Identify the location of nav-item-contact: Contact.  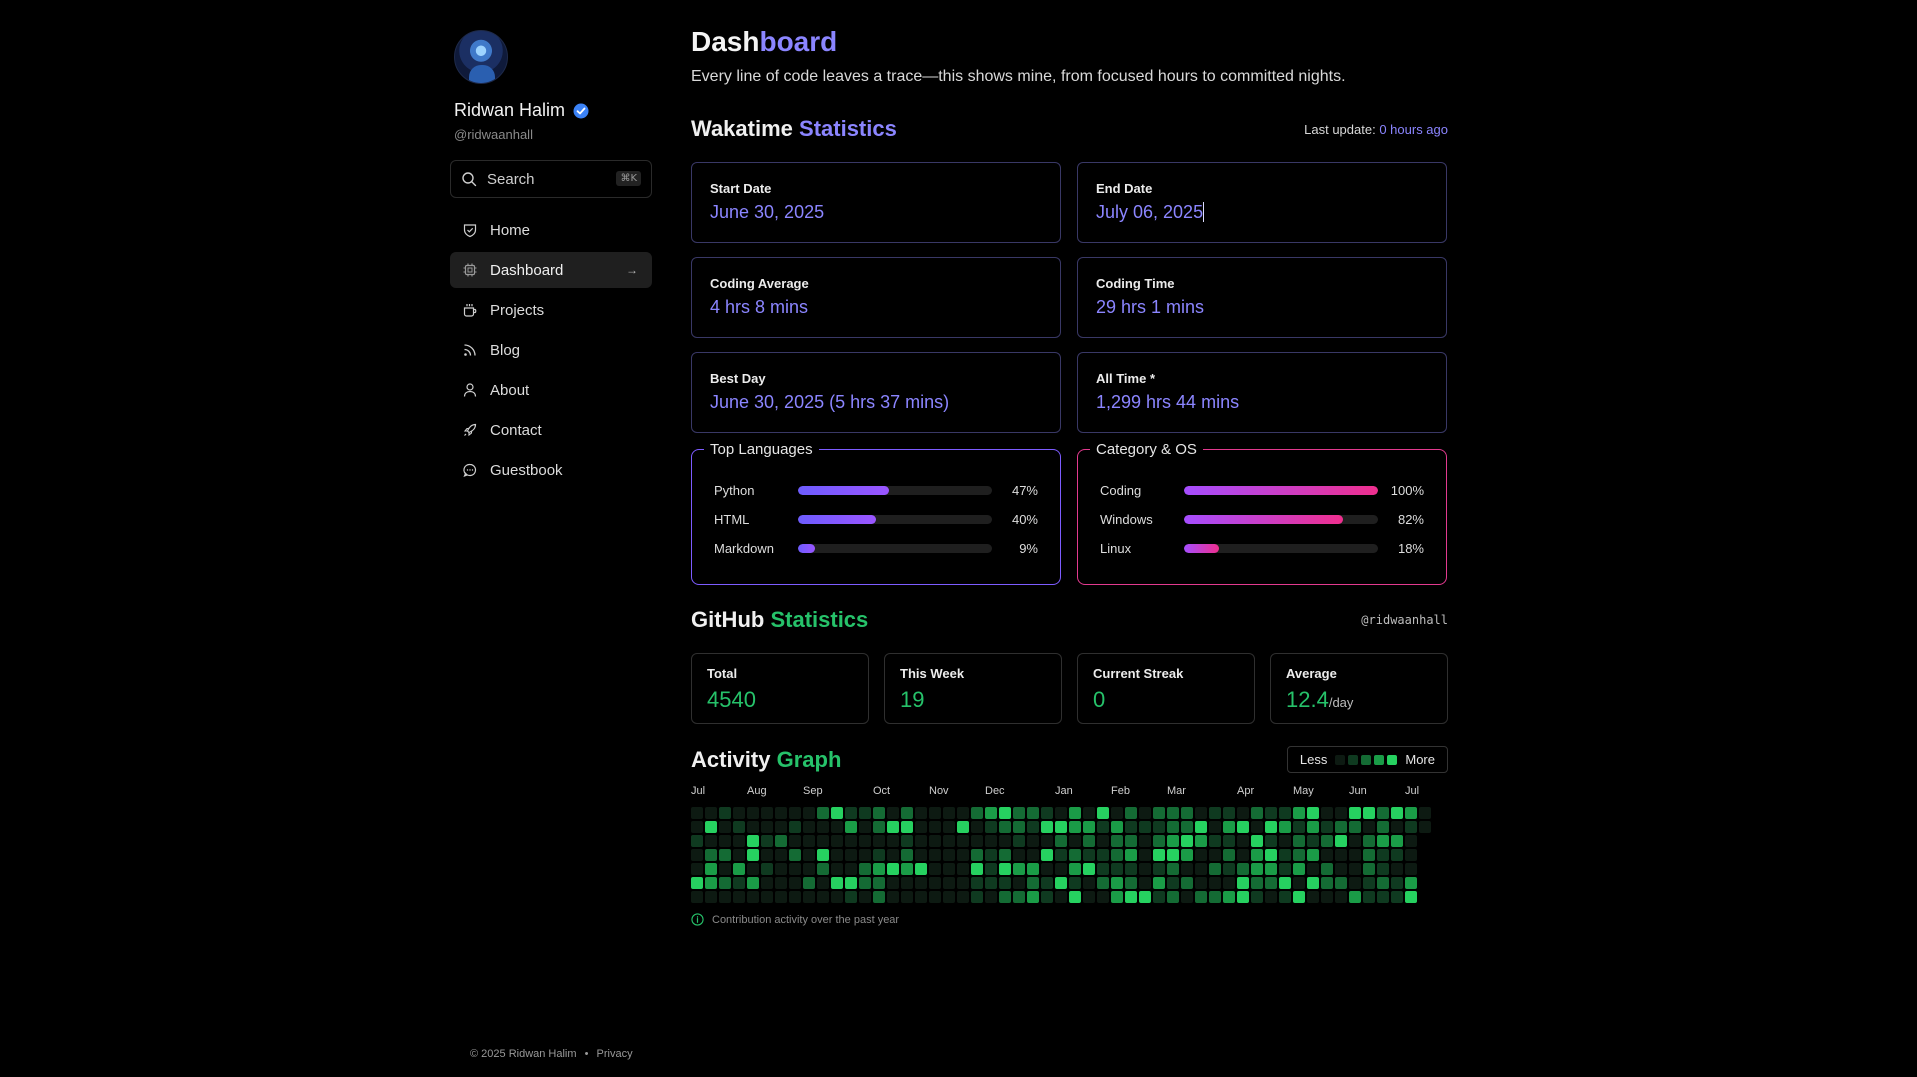
(551, 430).